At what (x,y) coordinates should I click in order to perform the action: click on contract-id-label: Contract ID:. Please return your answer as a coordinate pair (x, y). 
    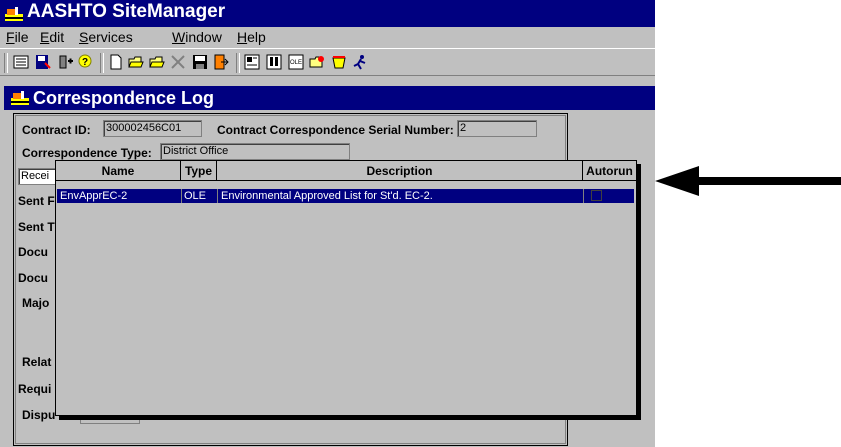
    Looking at the image, I should click on (56, 130).